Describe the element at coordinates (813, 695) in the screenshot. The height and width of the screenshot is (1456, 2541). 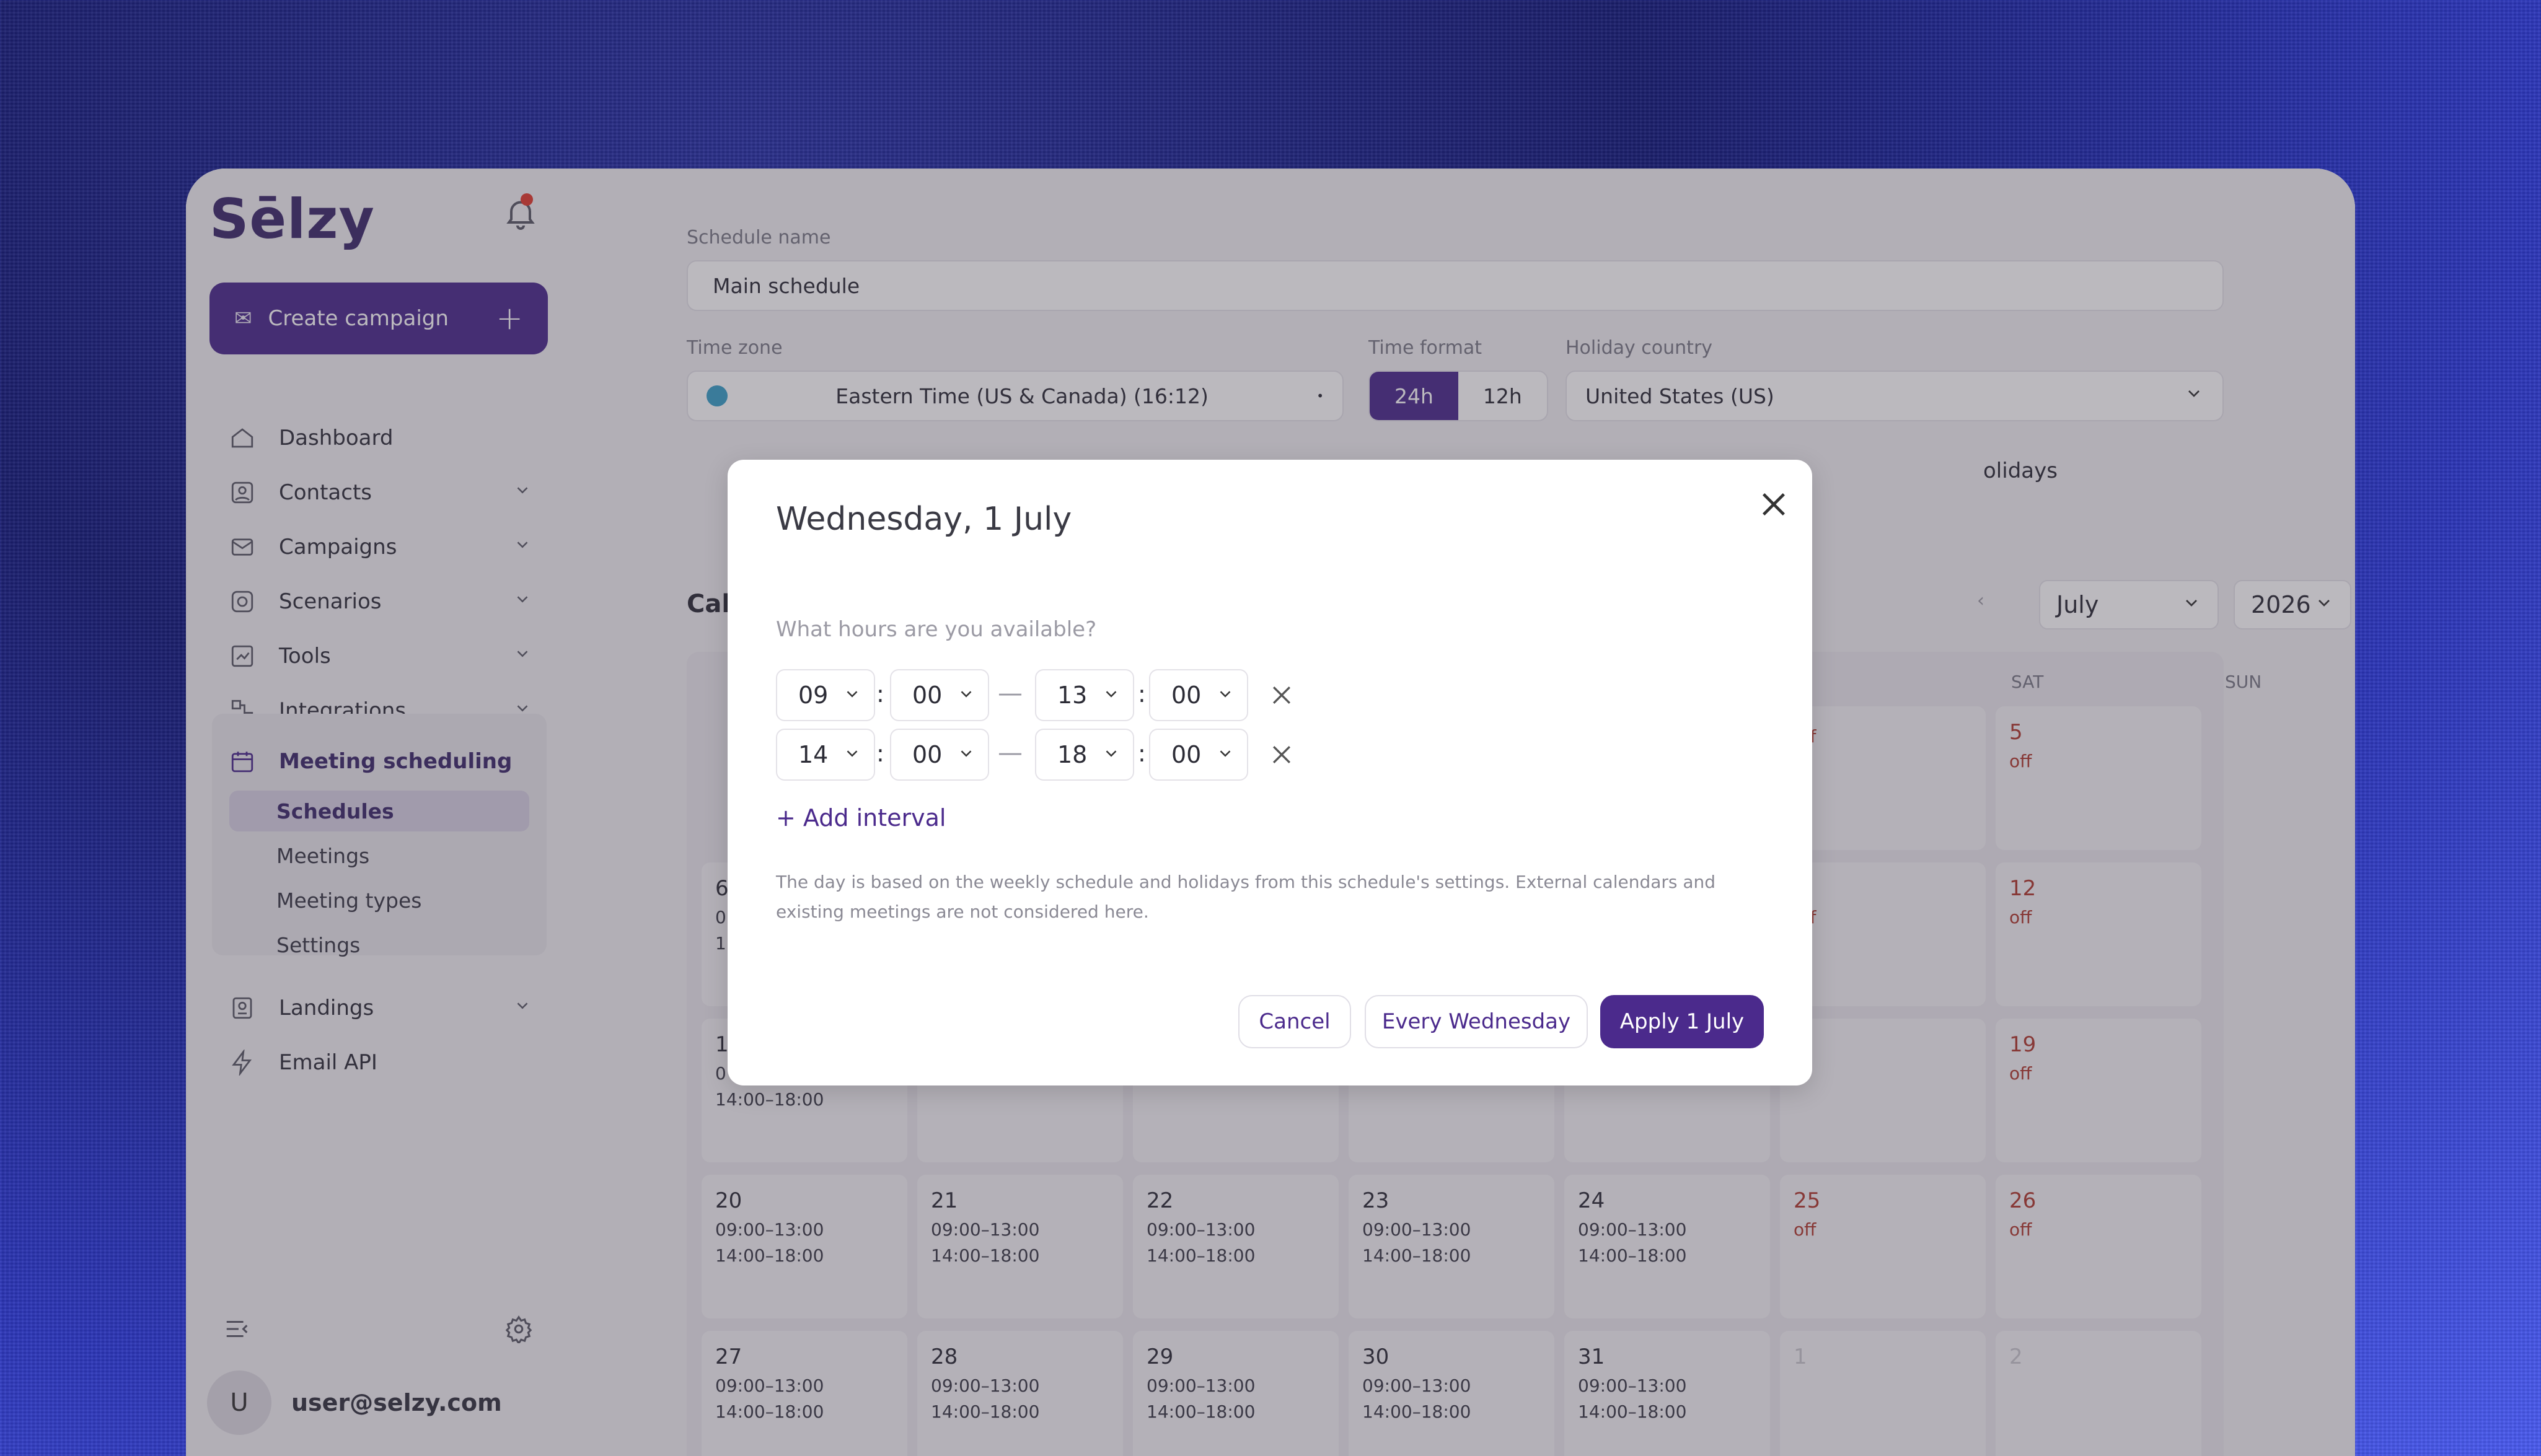
I see `value: 09` at that location.